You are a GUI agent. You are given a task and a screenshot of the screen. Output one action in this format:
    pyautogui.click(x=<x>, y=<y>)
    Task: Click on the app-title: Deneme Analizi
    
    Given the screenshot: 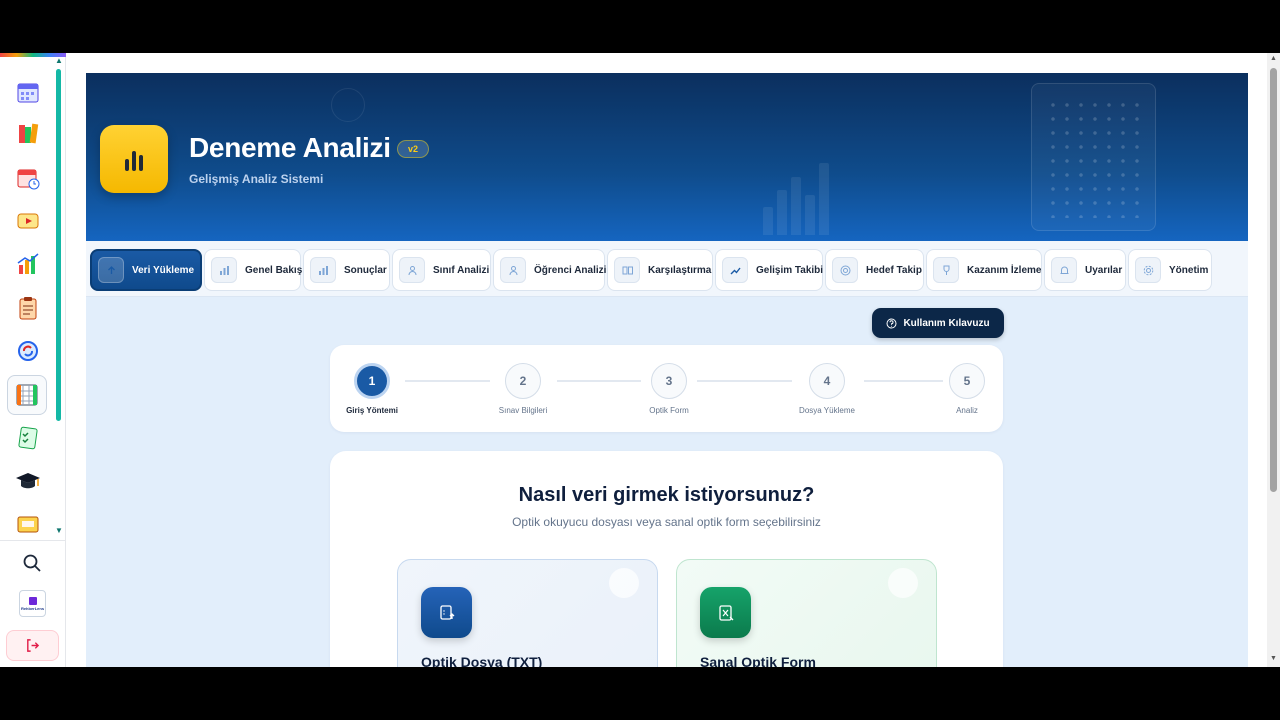 What is the action you would take?
    pyautogui.click(x=290, y=147)
    